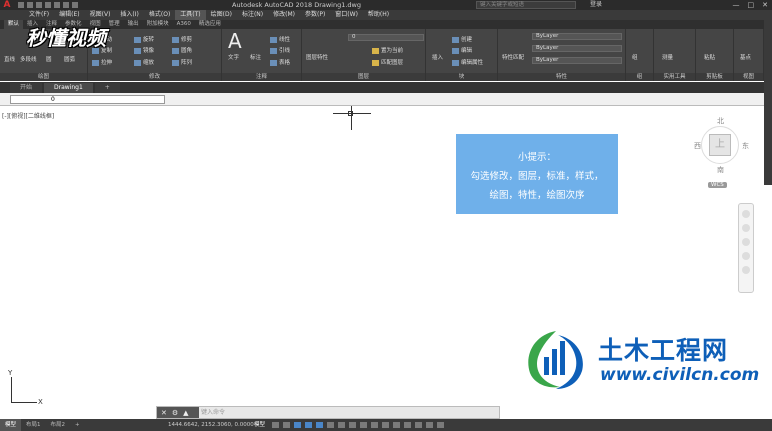 The width and height of the screenshot is (772, 431). Describe the element at coordinates (164, 413) in the screenshot. I see `close-icon: ✕` at that location.